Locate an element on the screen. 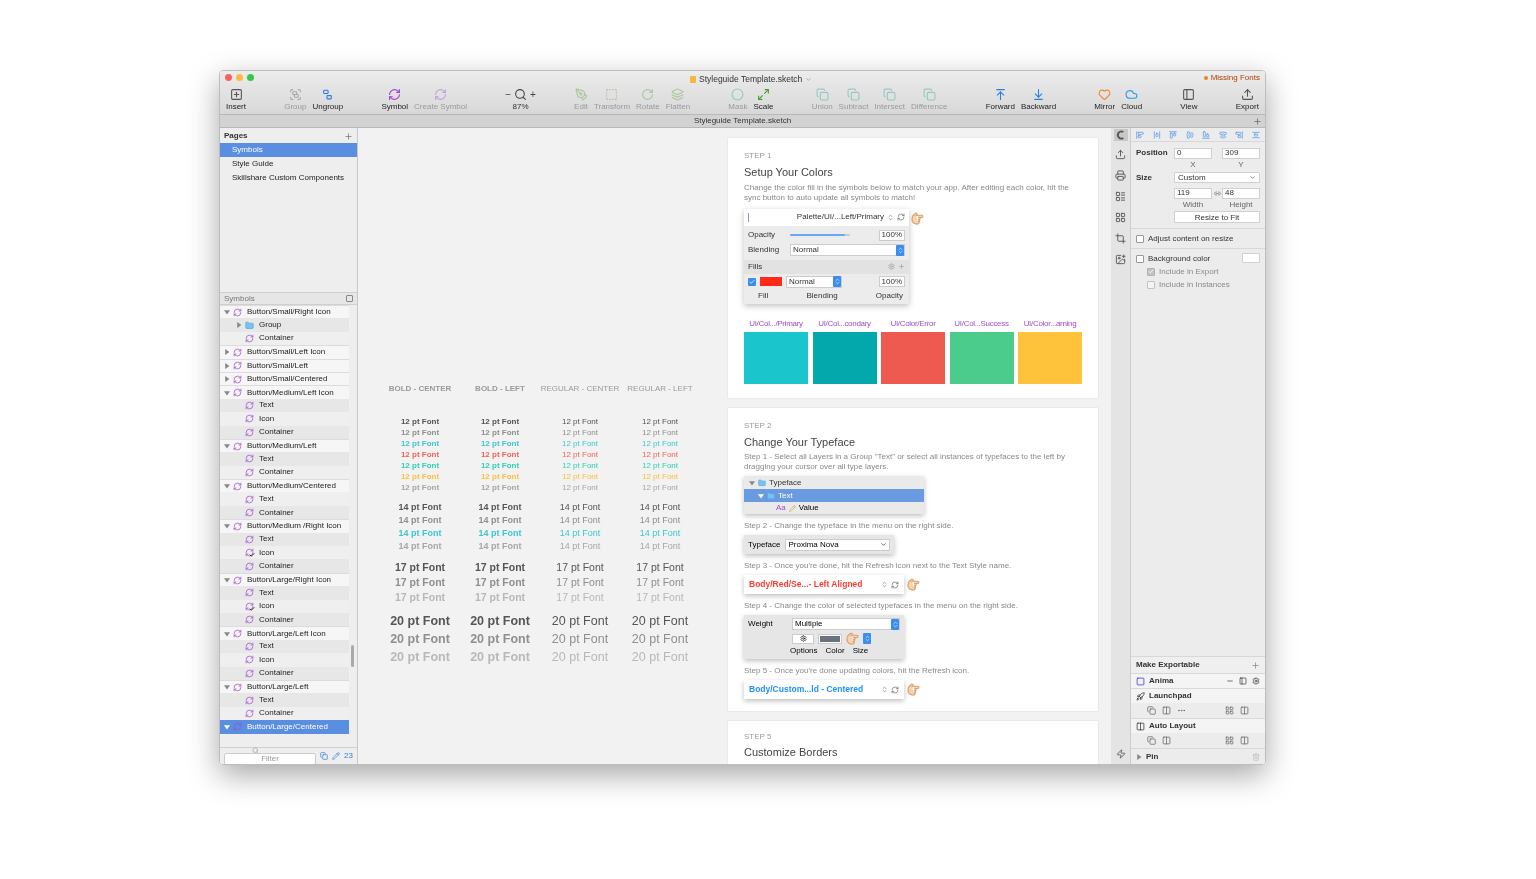 The image size is (1536, 879). align-middle-icon is located at coordinates (1189, 134).